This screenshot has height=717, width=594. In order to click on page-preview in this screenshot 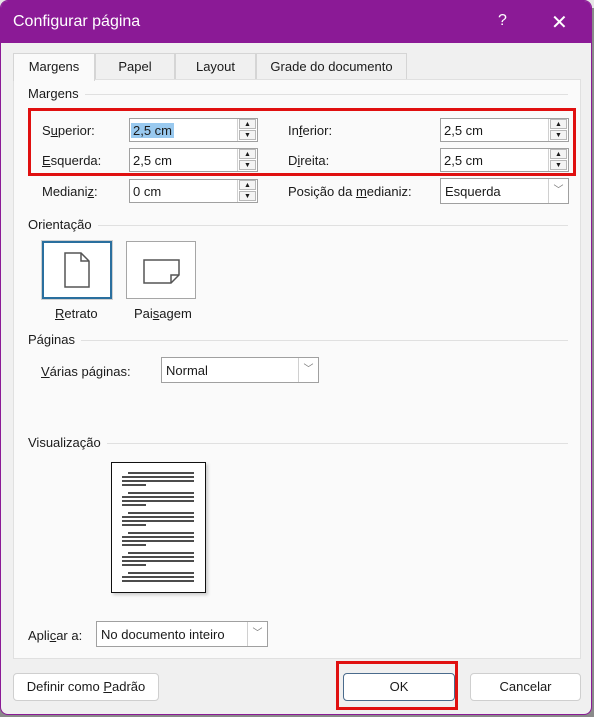, I will do `click(158, 527)`.